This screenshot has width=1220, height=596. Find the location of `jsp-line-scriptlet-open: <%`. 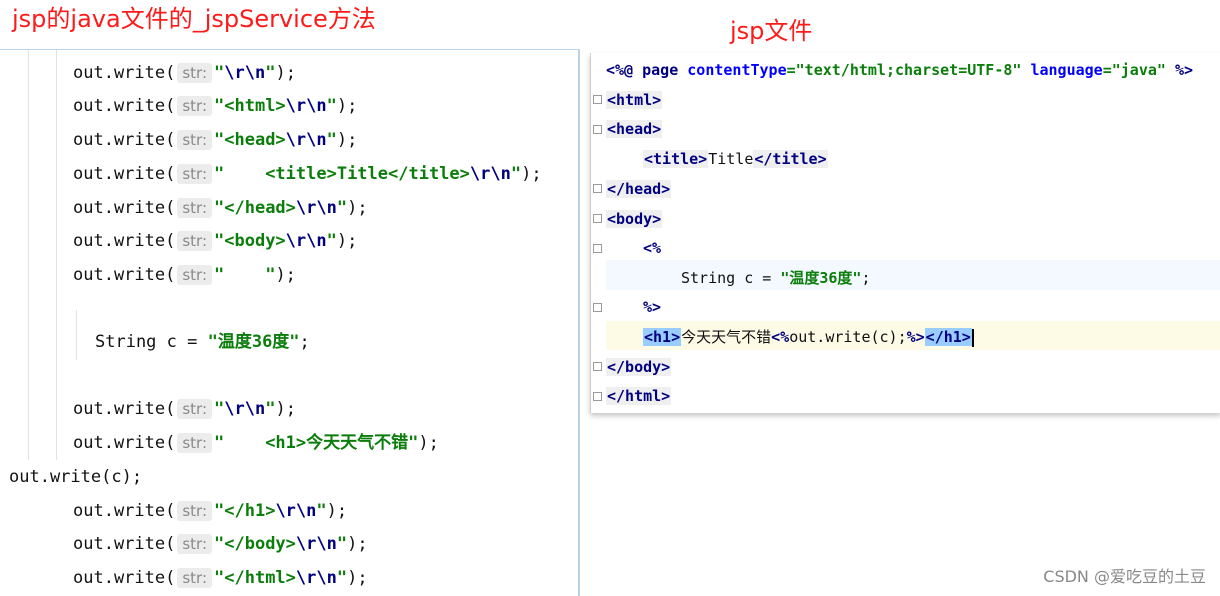

jsp-line-scriptlet-open: <% is located at coordinates (652, 248).